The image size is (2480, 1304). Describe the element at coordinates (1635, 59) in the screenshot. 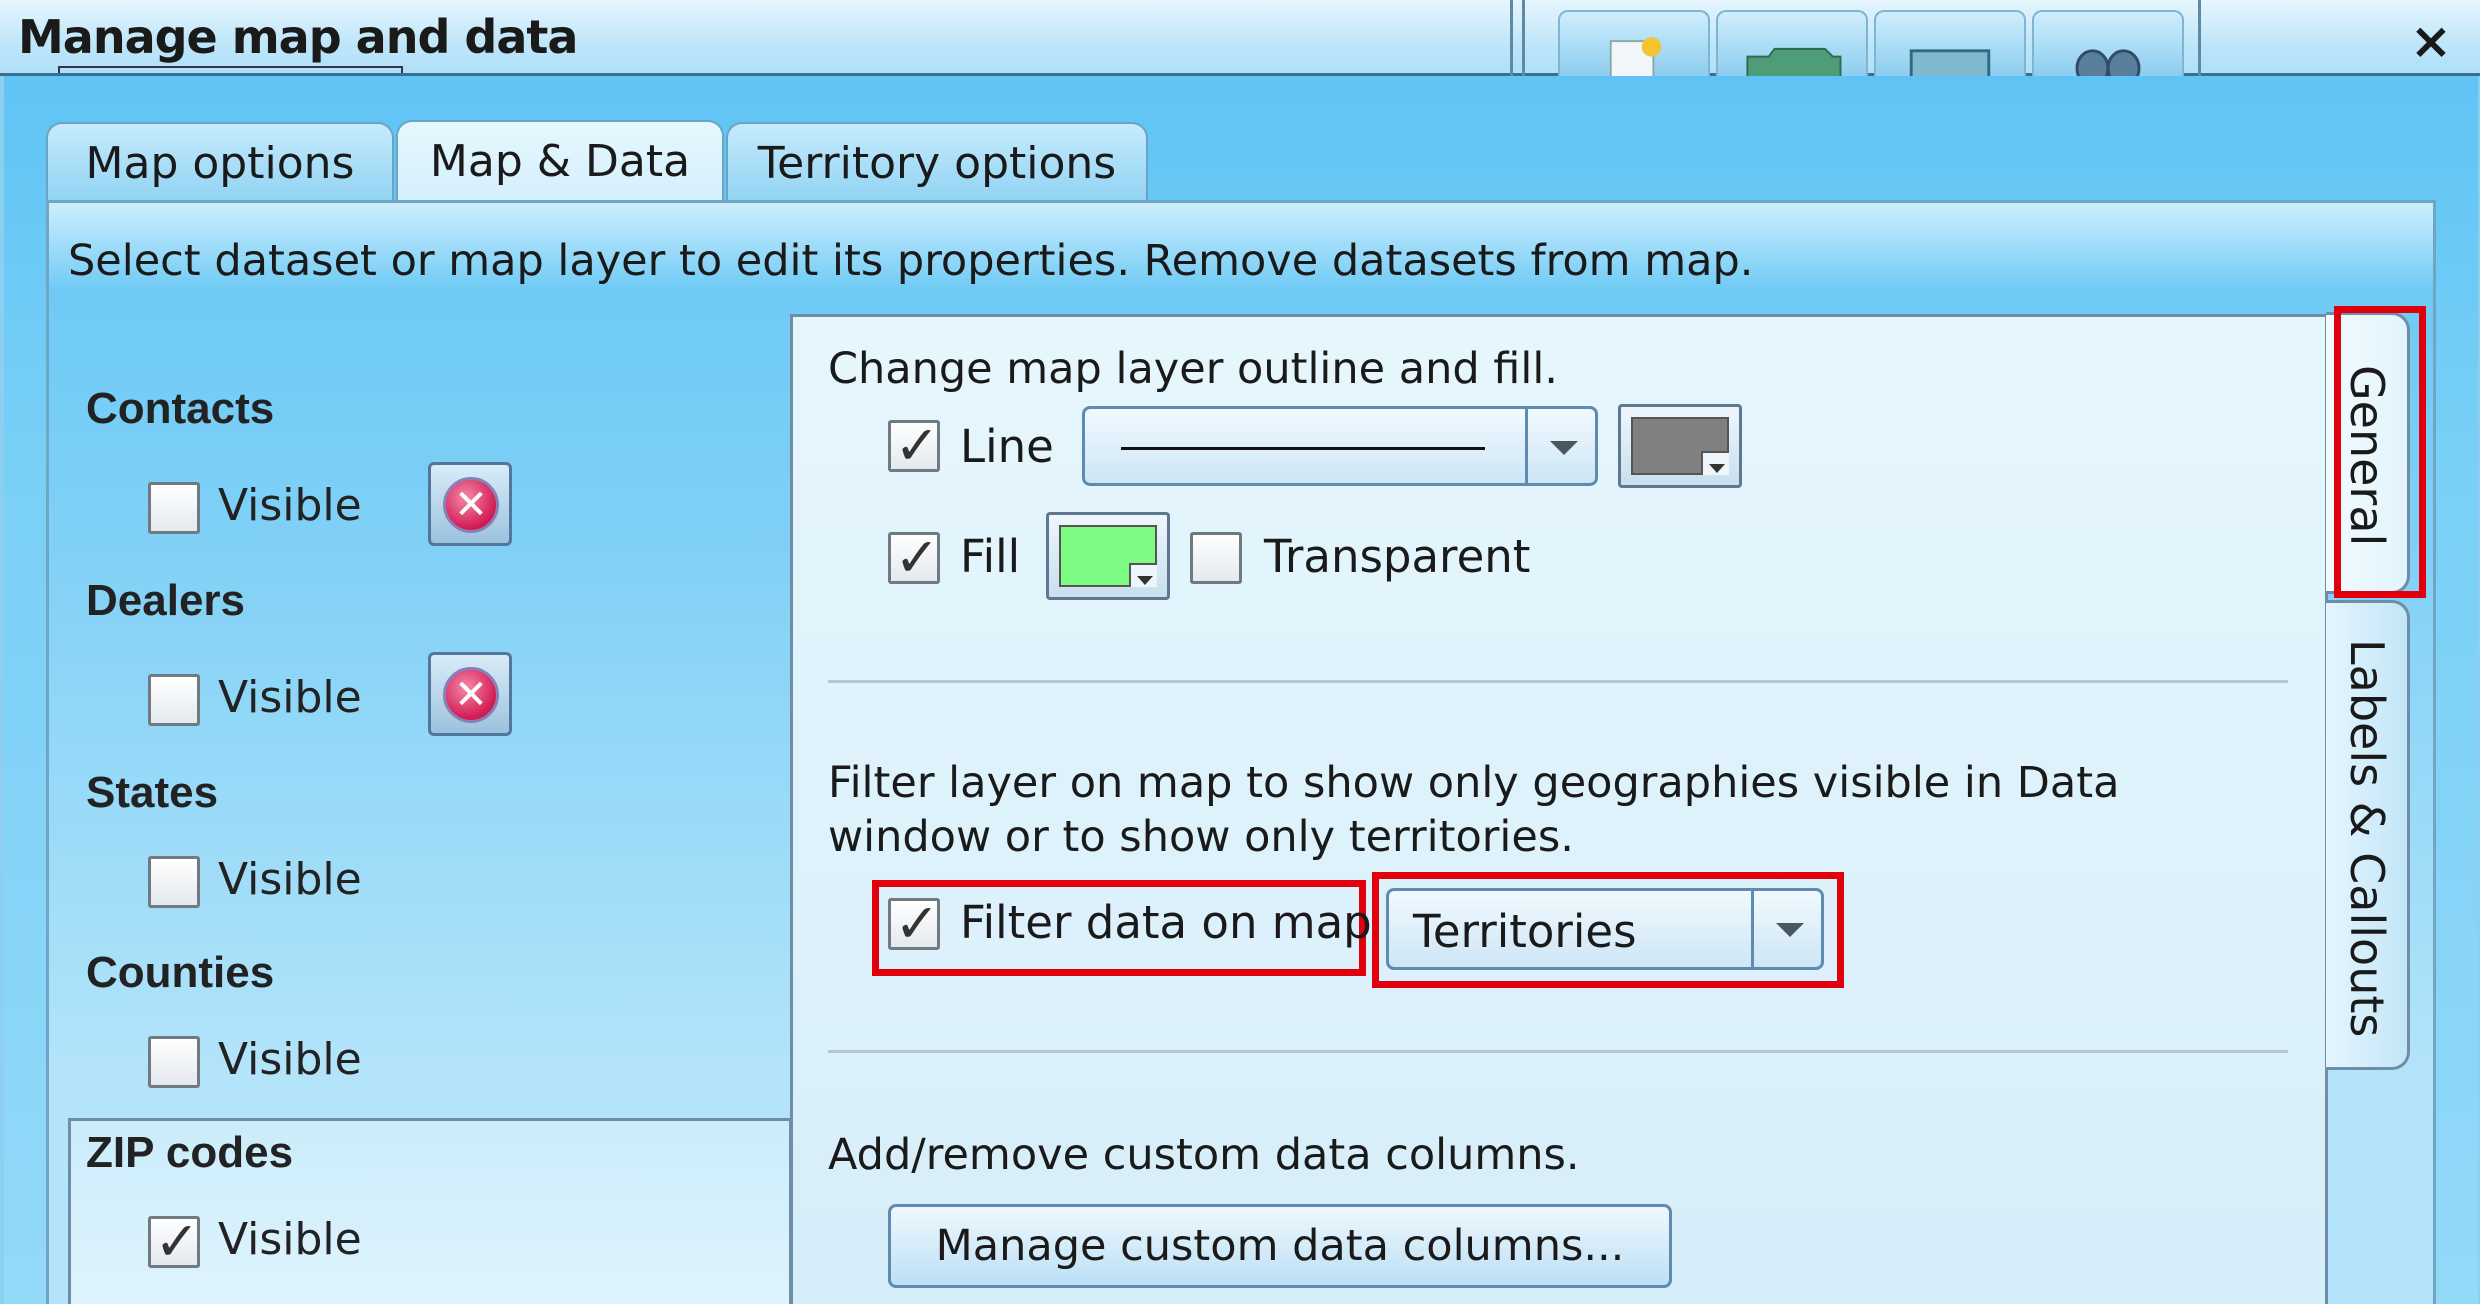

I see `new-icon` at that location.